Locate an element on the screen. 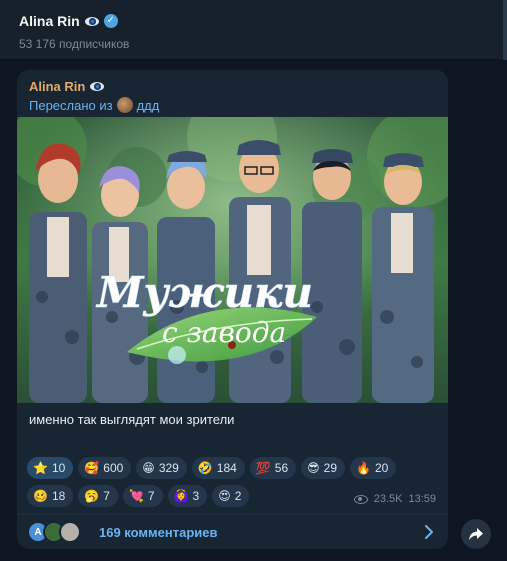 Image resolution: width=507 pixels, height=561 pixels. reaction-count: 600 is located at coordinates (113, 468).